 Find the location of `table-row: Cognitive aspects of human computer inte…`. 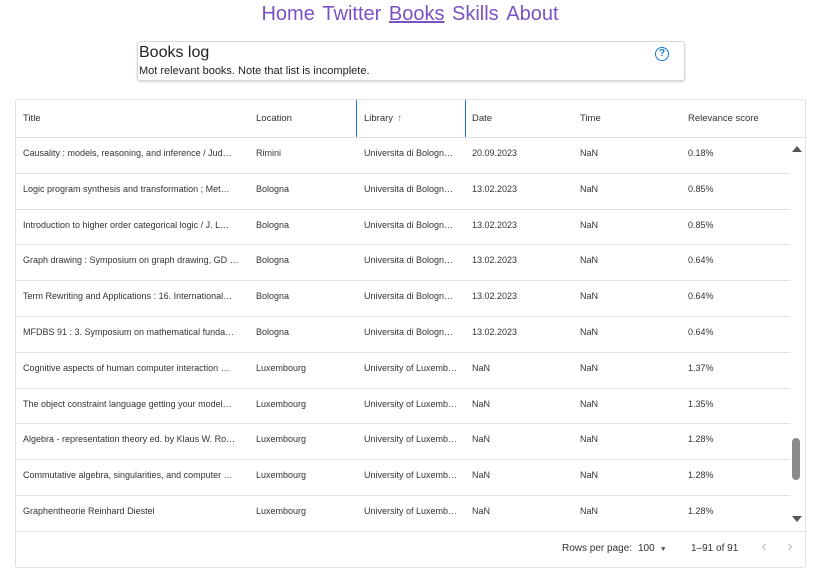

table-row: Cognitive aspects of human computer inte… is located at coordinates (403, 371).